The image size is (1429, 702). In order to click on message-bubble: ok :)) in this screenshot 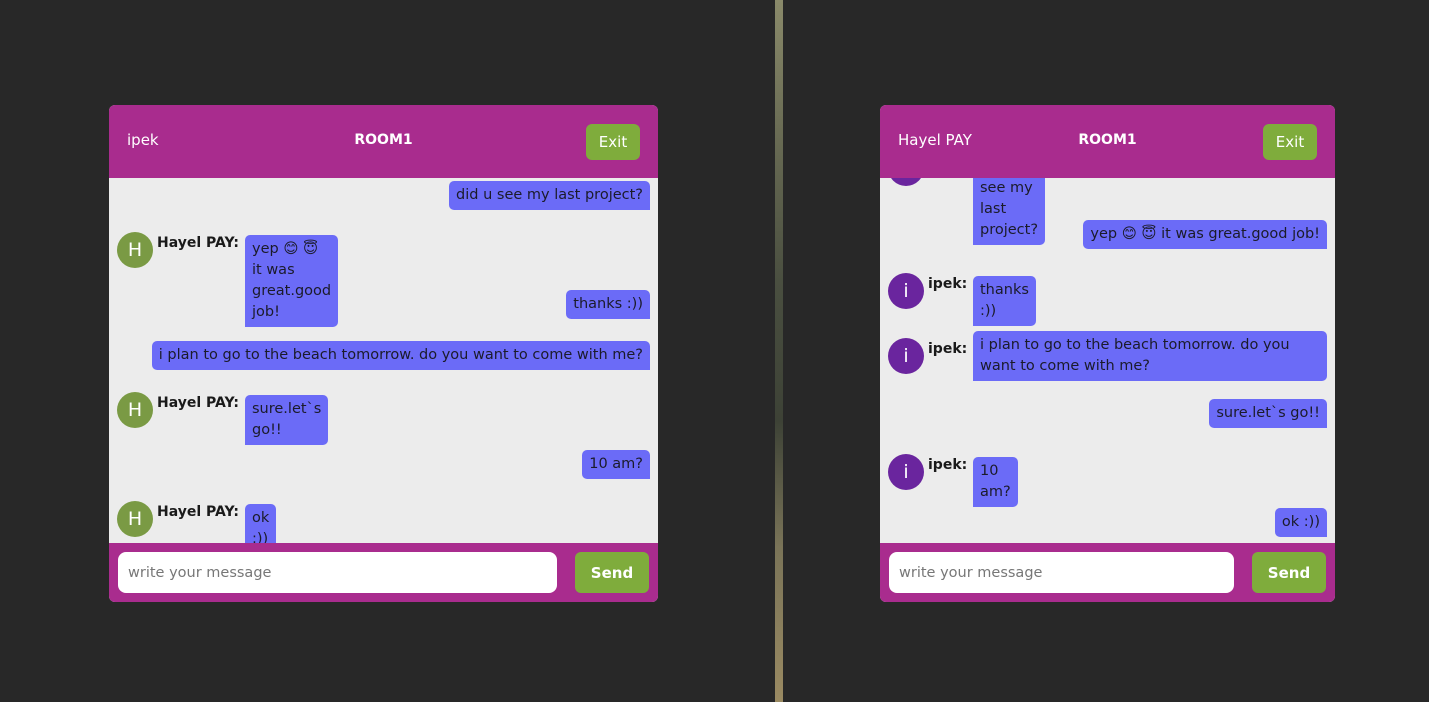, I will do `click(261, 523)`.